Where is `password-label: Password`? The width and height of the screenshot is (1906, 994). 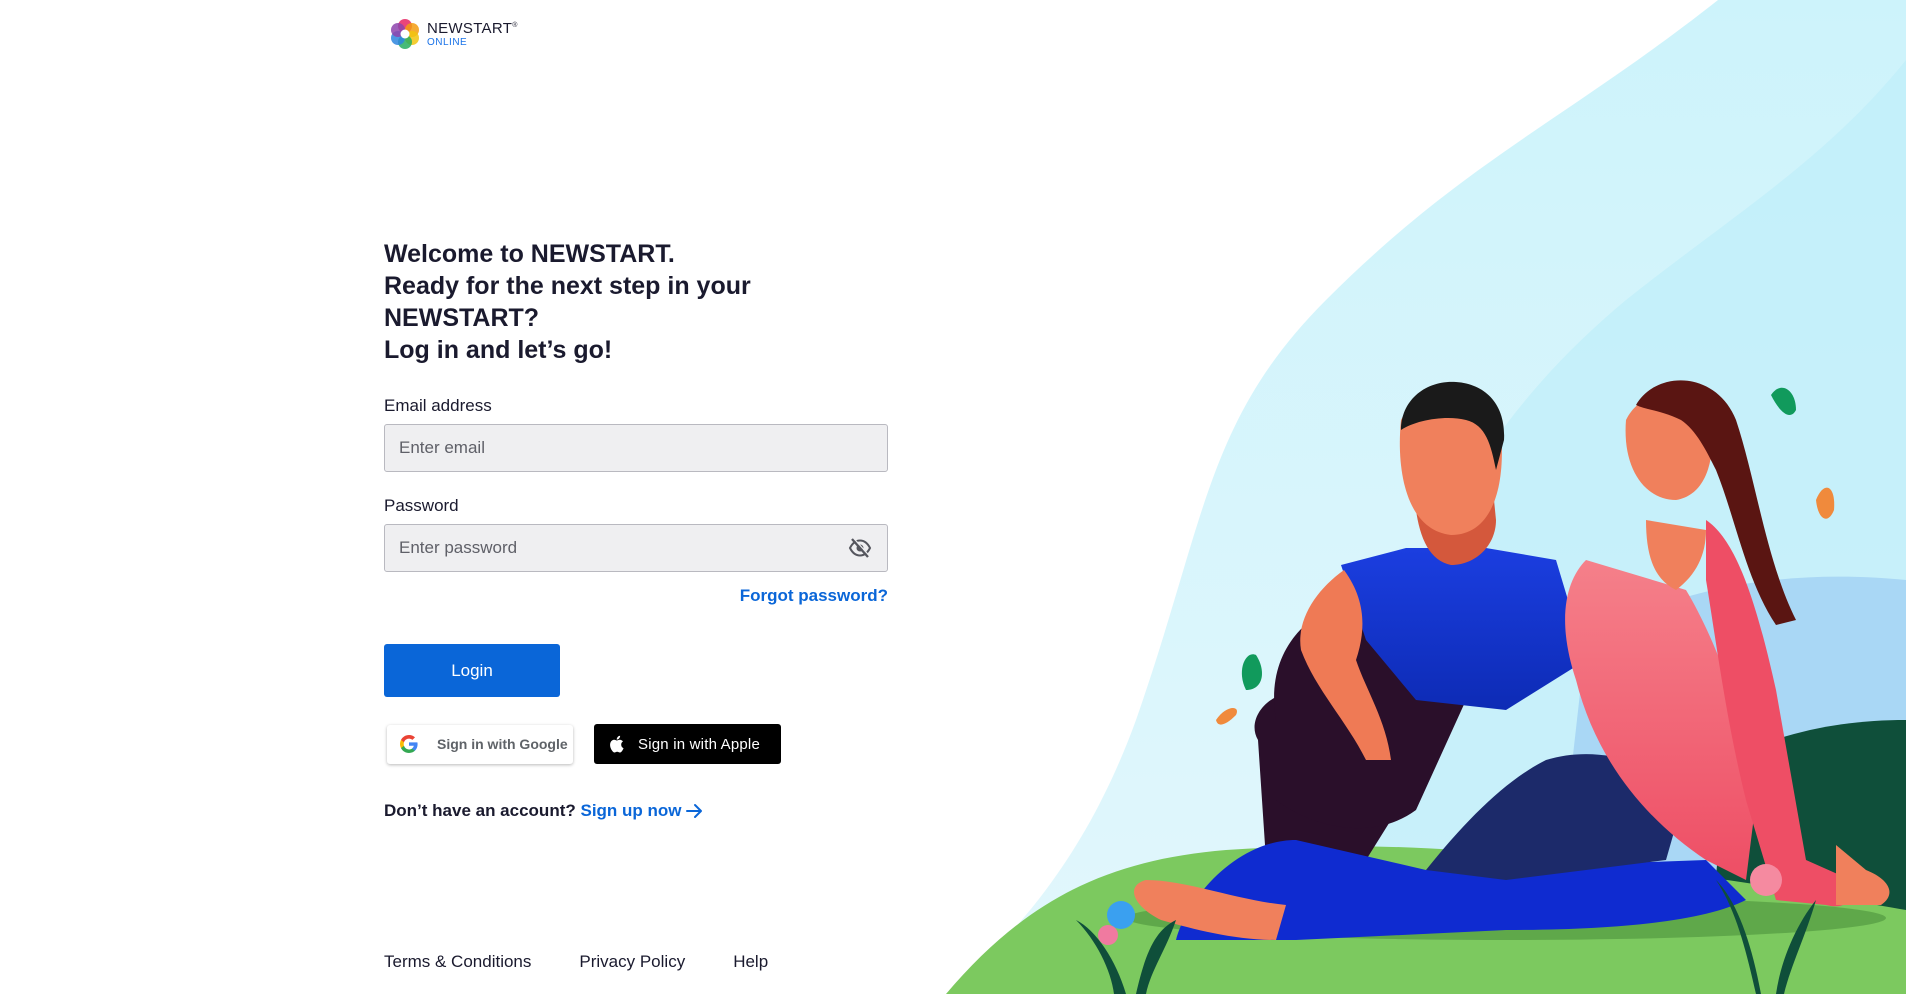
password-label: Password is located at coordinates (421, 505).